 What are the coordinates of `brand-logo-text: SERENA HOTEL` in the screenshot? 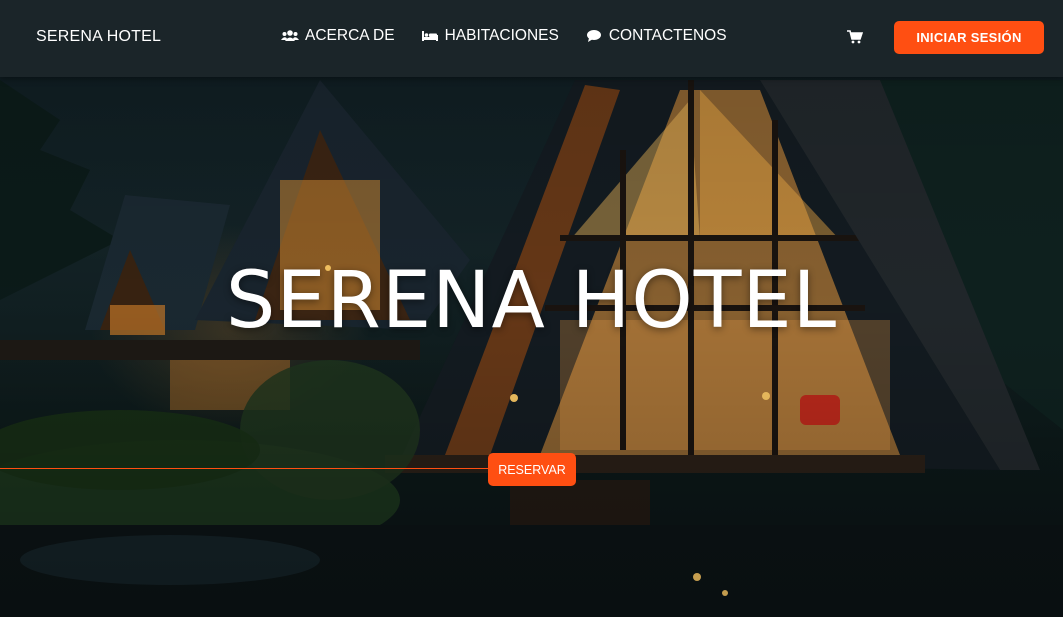 It's located at (98, 37).